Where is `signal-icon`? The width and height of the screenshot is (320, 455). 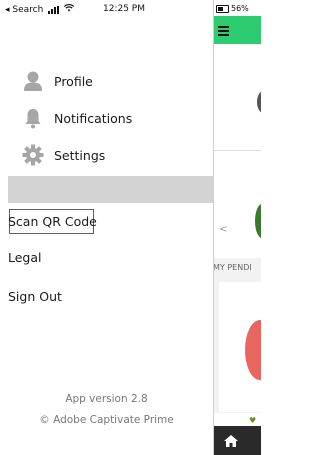 signal-icon is located at coordinates (54, 9).